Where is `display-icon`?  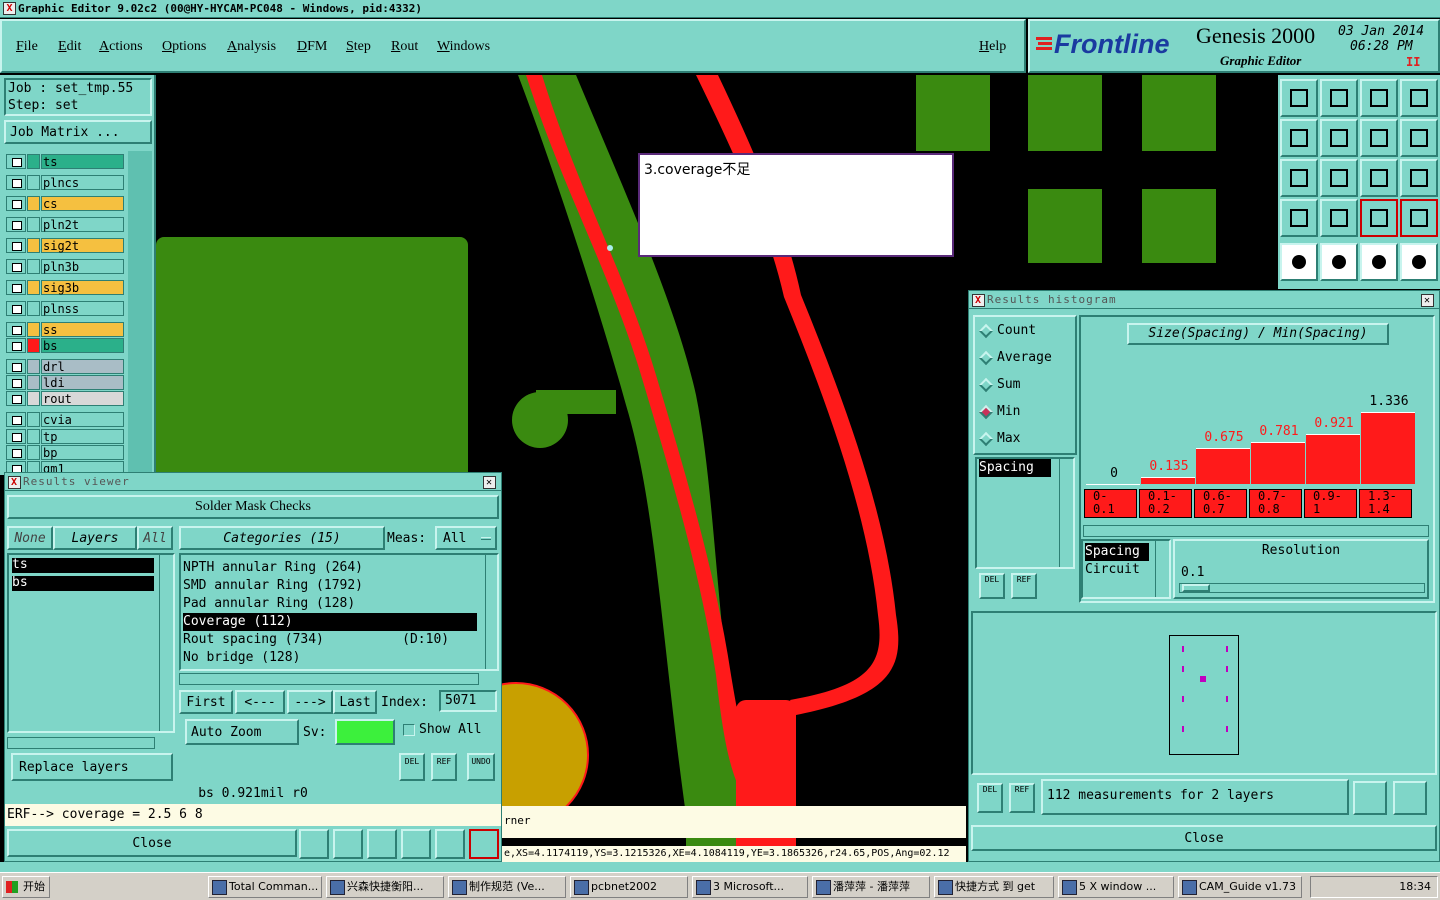 display-icon is located at coordinates (1299, 262).